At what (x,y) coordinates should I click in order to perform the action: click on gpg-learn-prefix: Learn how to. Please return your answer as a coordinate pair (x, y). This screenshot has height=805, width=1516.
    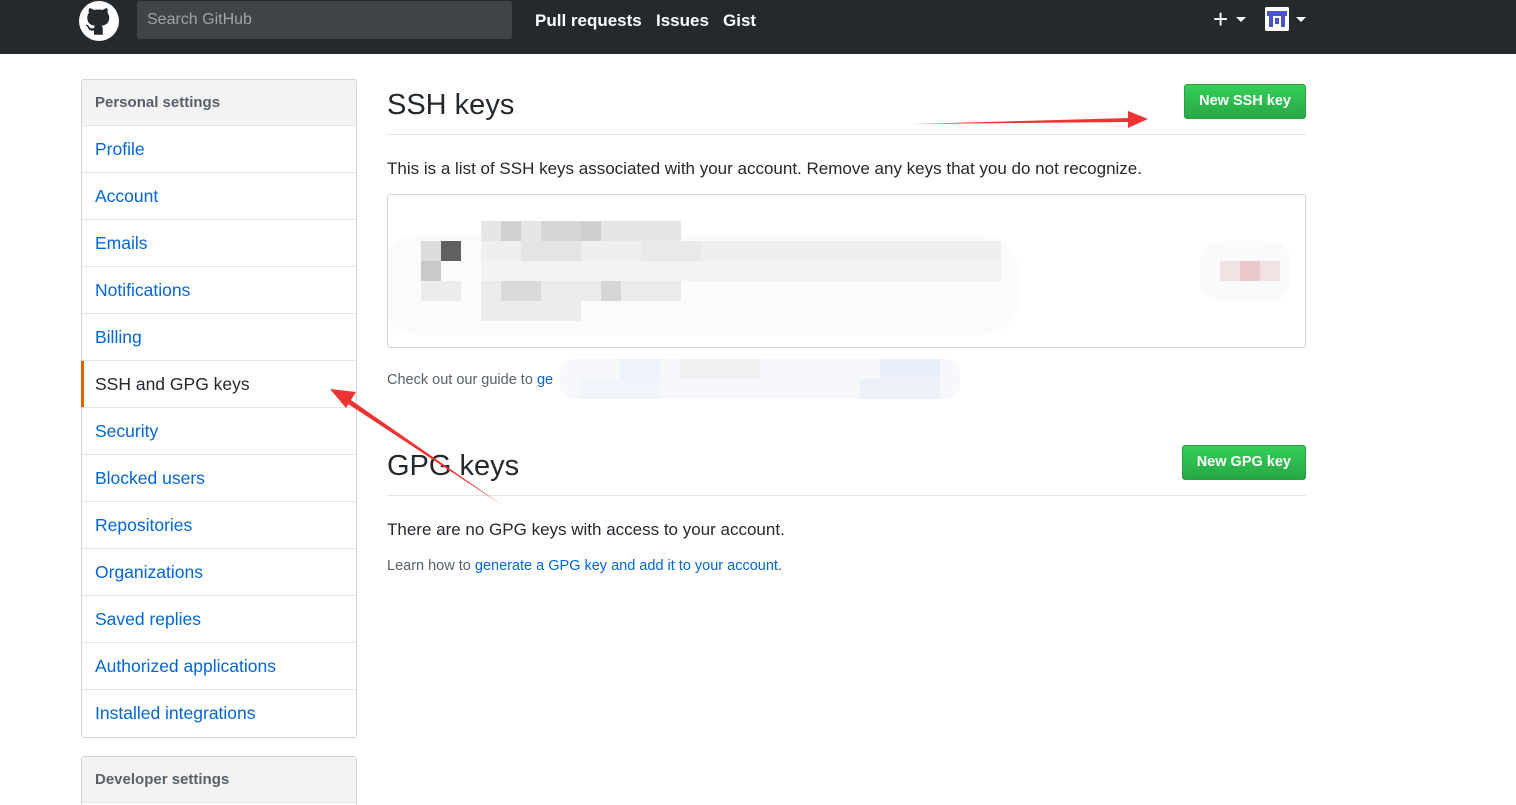
    Looking at the image, I should click on (431, 566).